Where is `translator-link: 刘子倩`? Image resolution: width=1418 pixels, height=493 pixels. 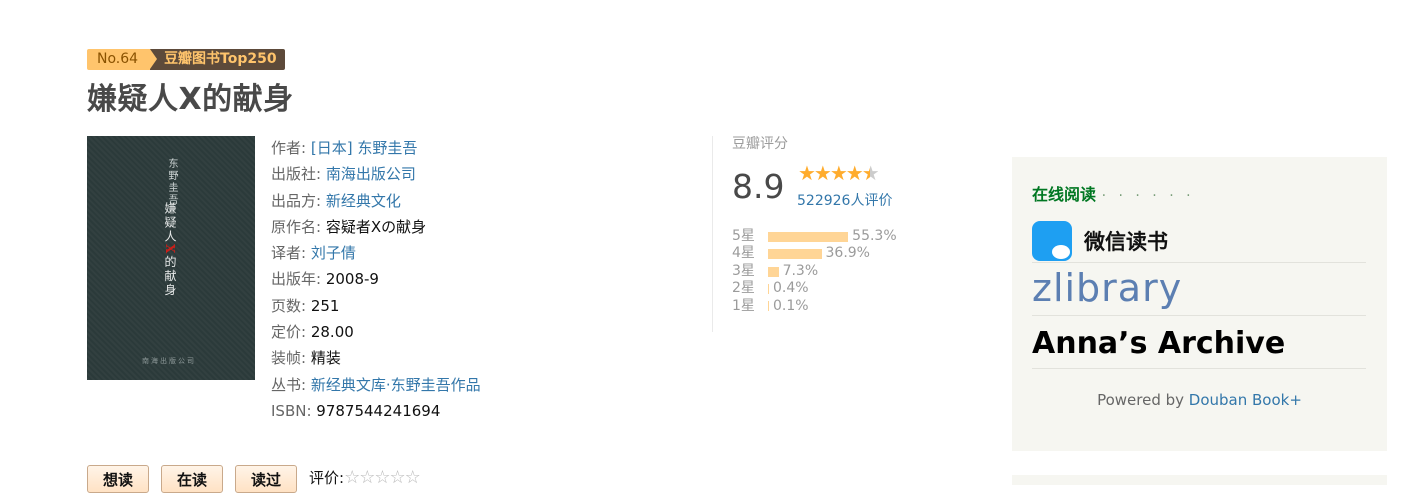
translator-link: 刘子倩 is located at coordinates (333, 253).